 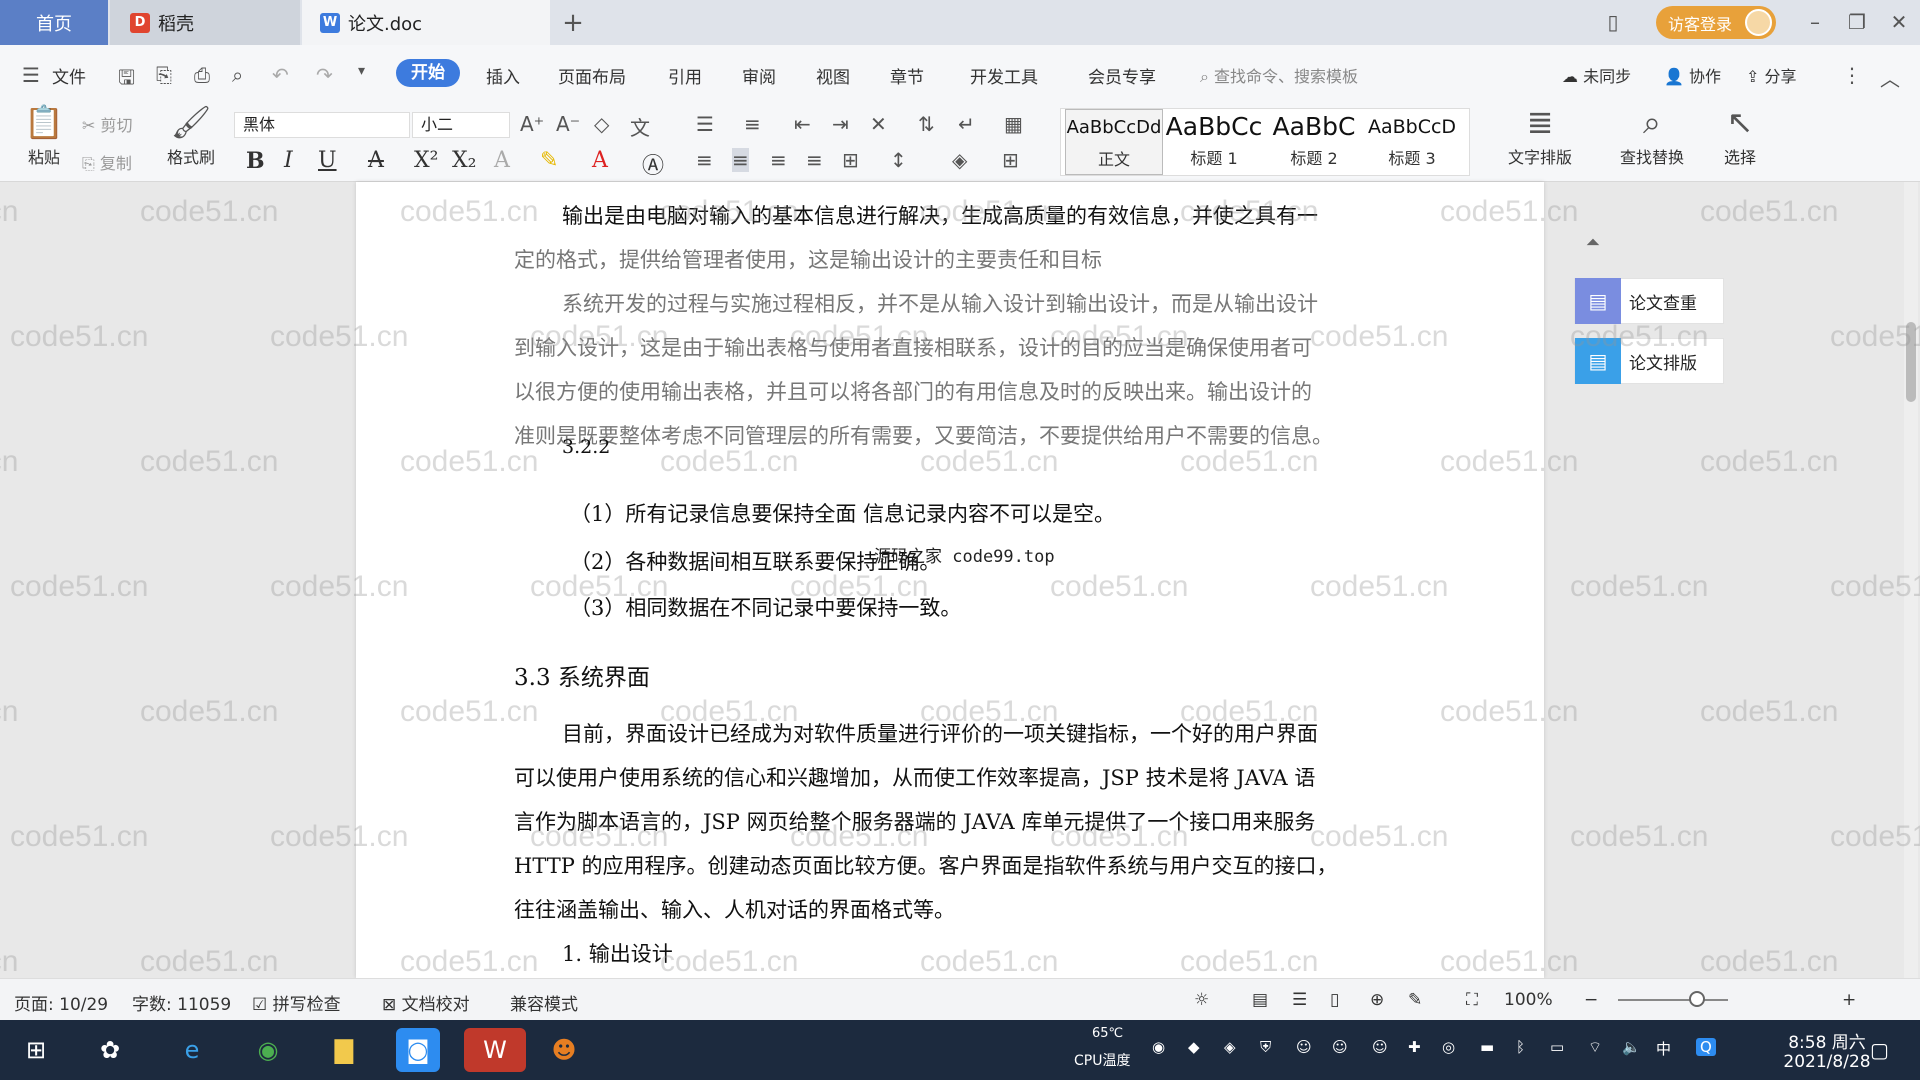 What do you see at coordinates (1591, 1000) in the screenshot?
I see `zoom-out-button: −` at bounding box center [1591, 1000].